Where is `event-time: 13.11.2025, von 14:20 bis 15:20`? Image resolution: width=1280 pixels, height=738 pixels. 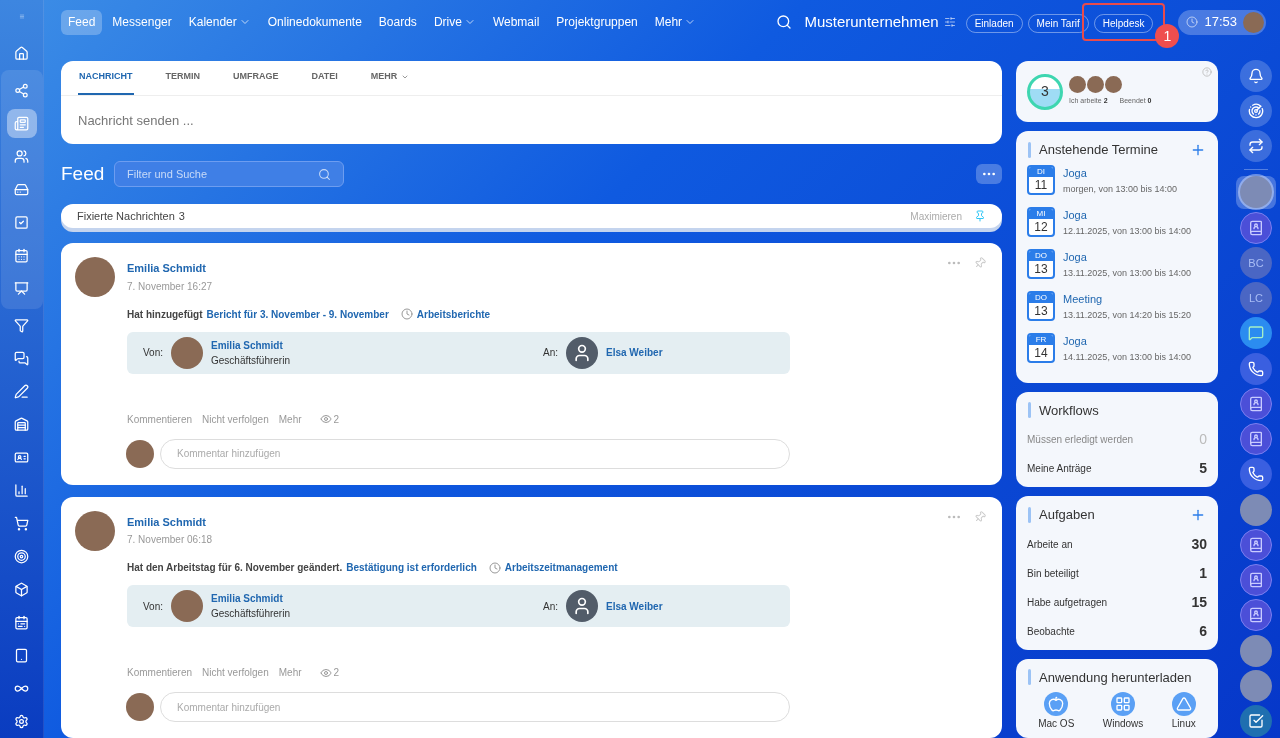 event-time: 13.11.2025, von 14:20 bis 15:20 is located at coordinates (1127, 315).